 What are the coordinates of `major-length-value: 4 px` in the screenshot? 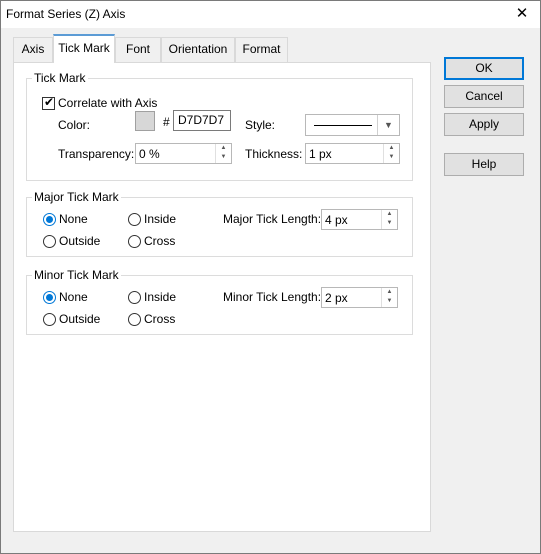 It's located at (336, 220).